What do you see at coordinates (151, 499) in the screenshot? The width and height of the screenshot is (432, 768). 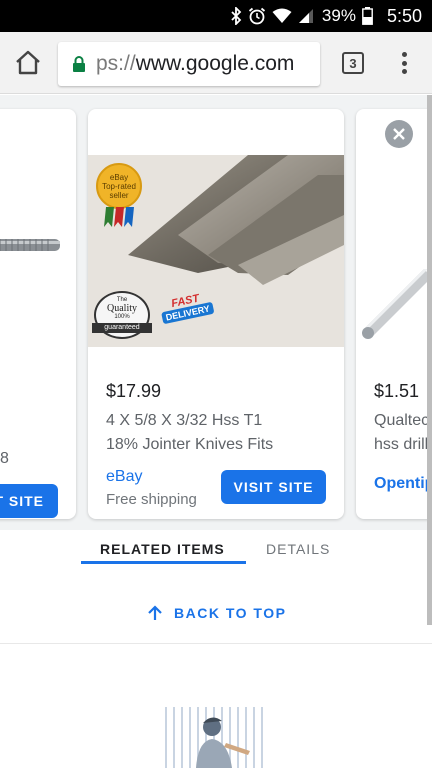 I see `shipping-info: Free shipping` at bounding box center [151, 499].